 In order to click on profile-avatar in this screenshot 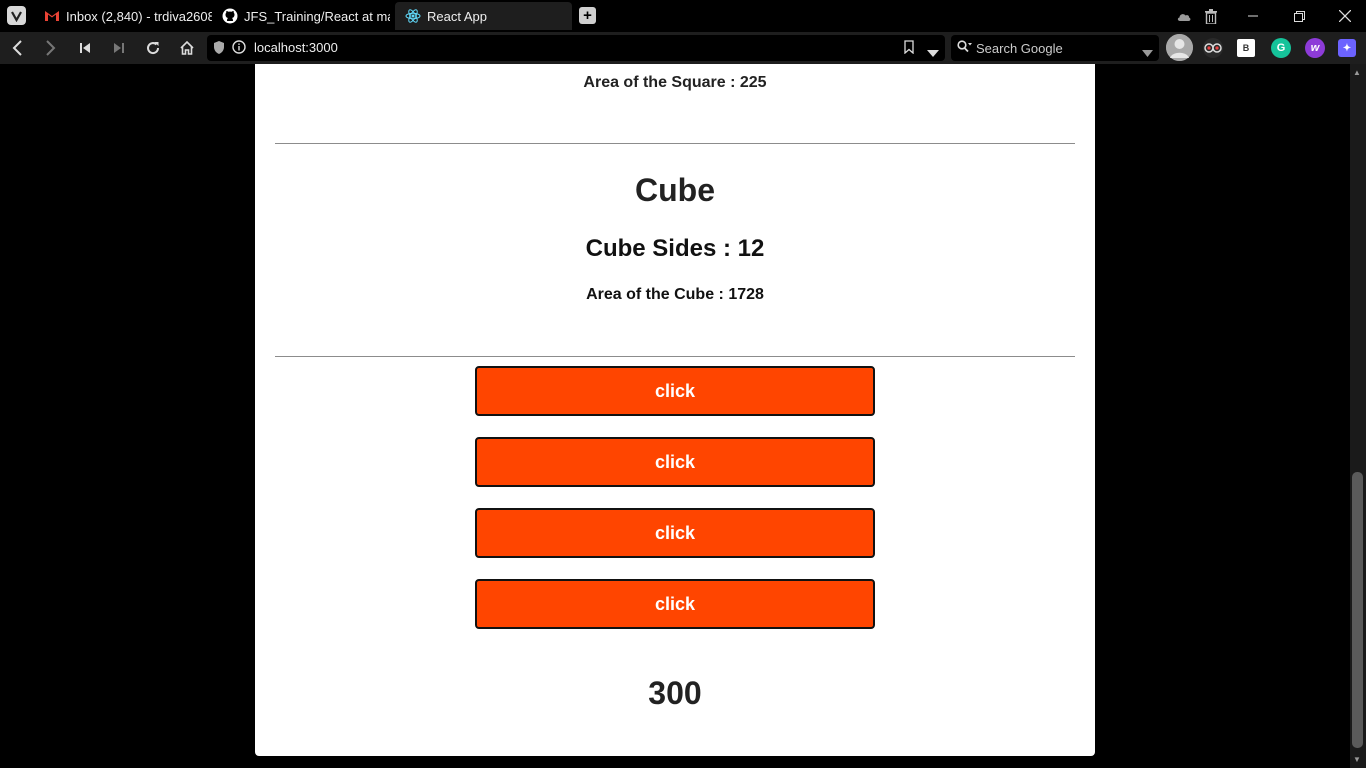, I will do `click(1179, 47)`.